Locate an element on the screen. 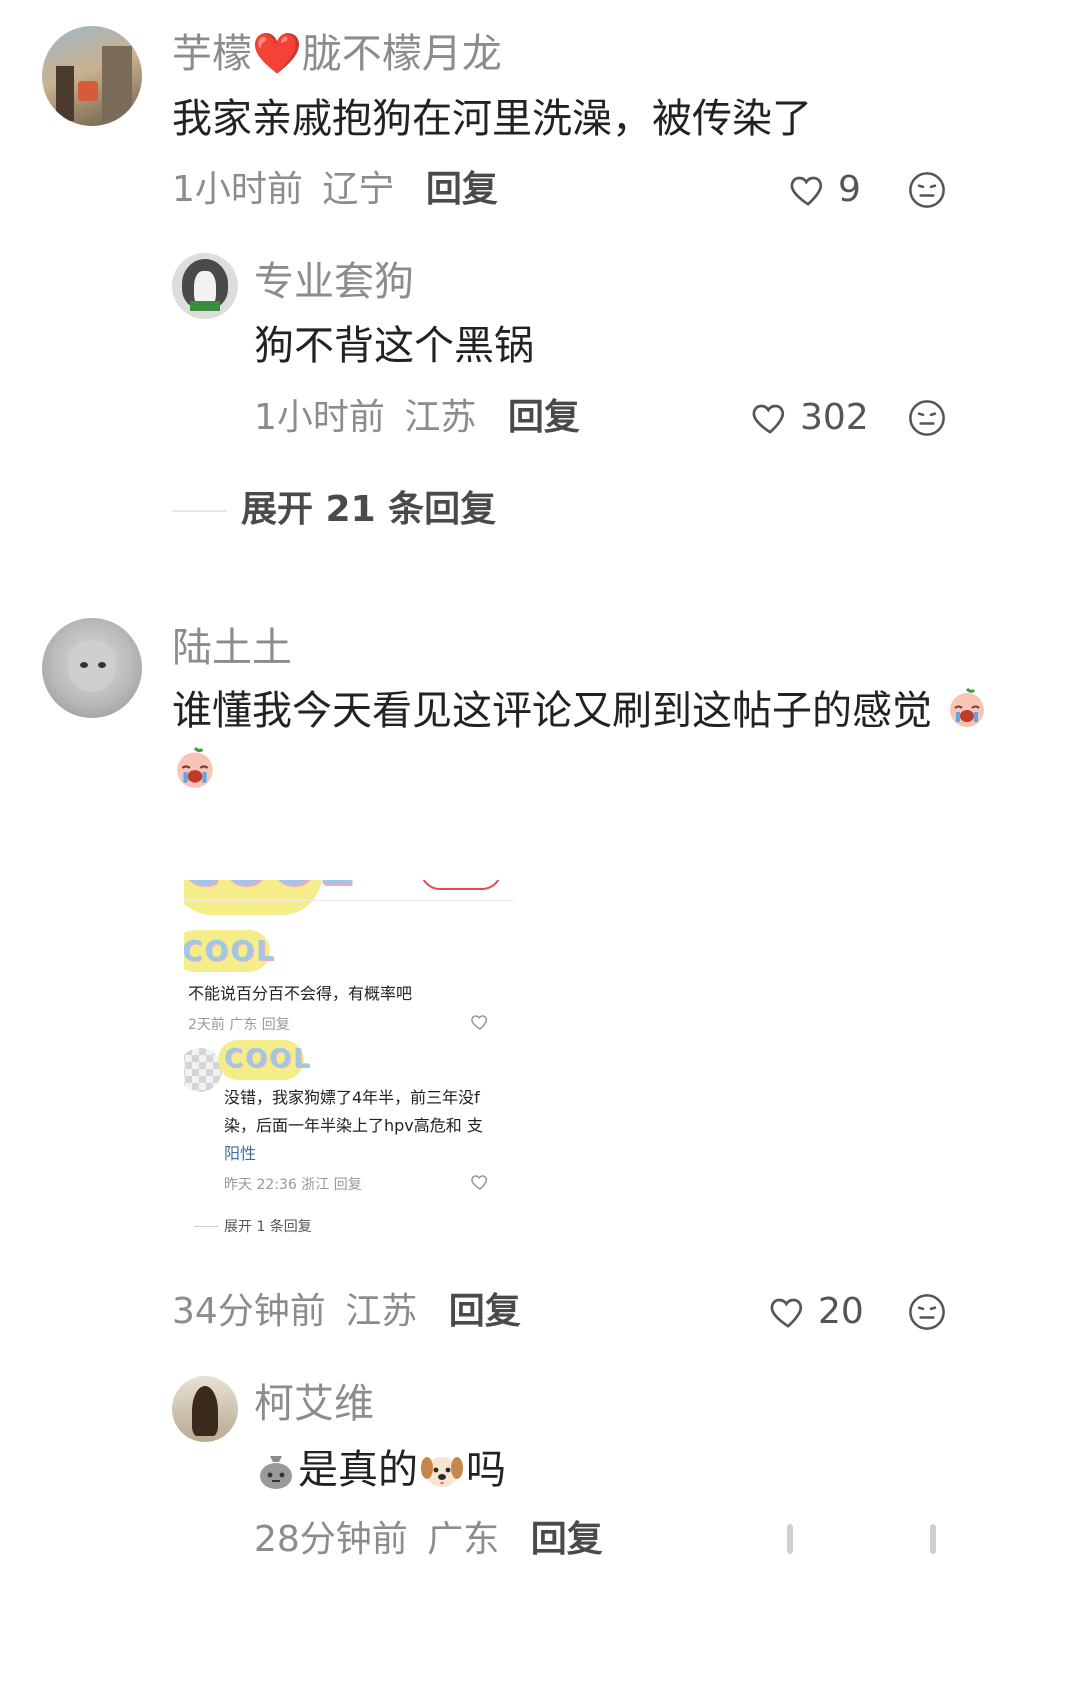 The height and width of the screenshot is (1681, 1079). reply-time: 28分钟前 is located at coordinates (331, 1539).